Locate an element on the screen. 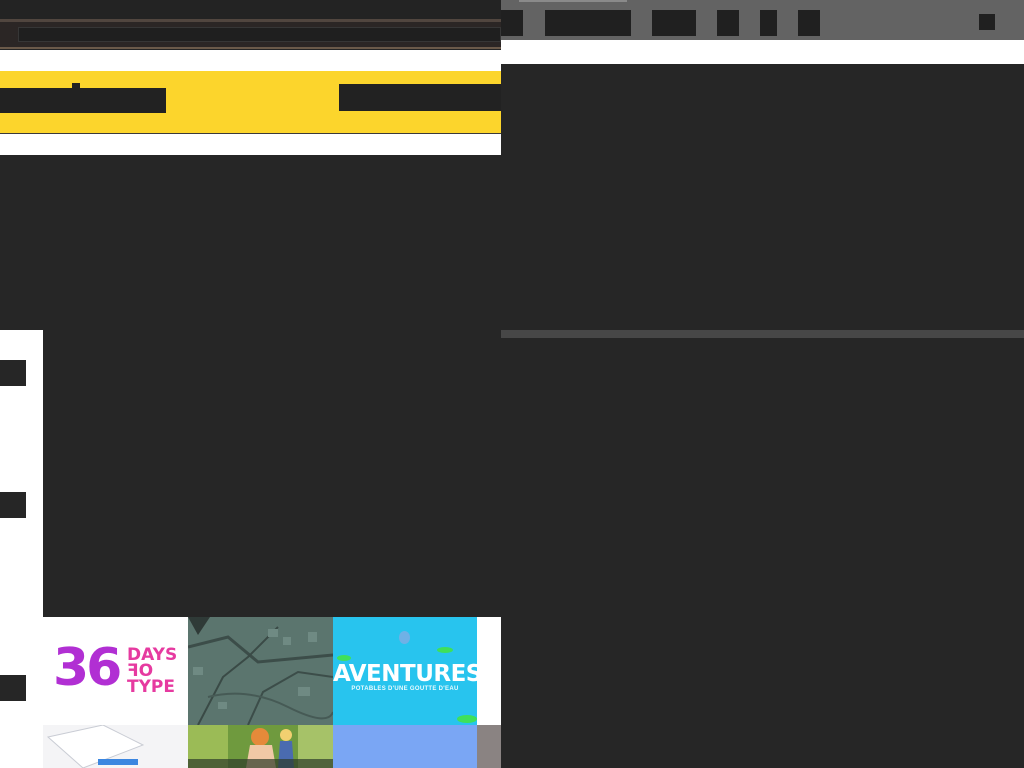 The height and width of the screenshot is (768, 1024). tile-36-words: DAYS OF TYPE is located at coordinates (152, 672).